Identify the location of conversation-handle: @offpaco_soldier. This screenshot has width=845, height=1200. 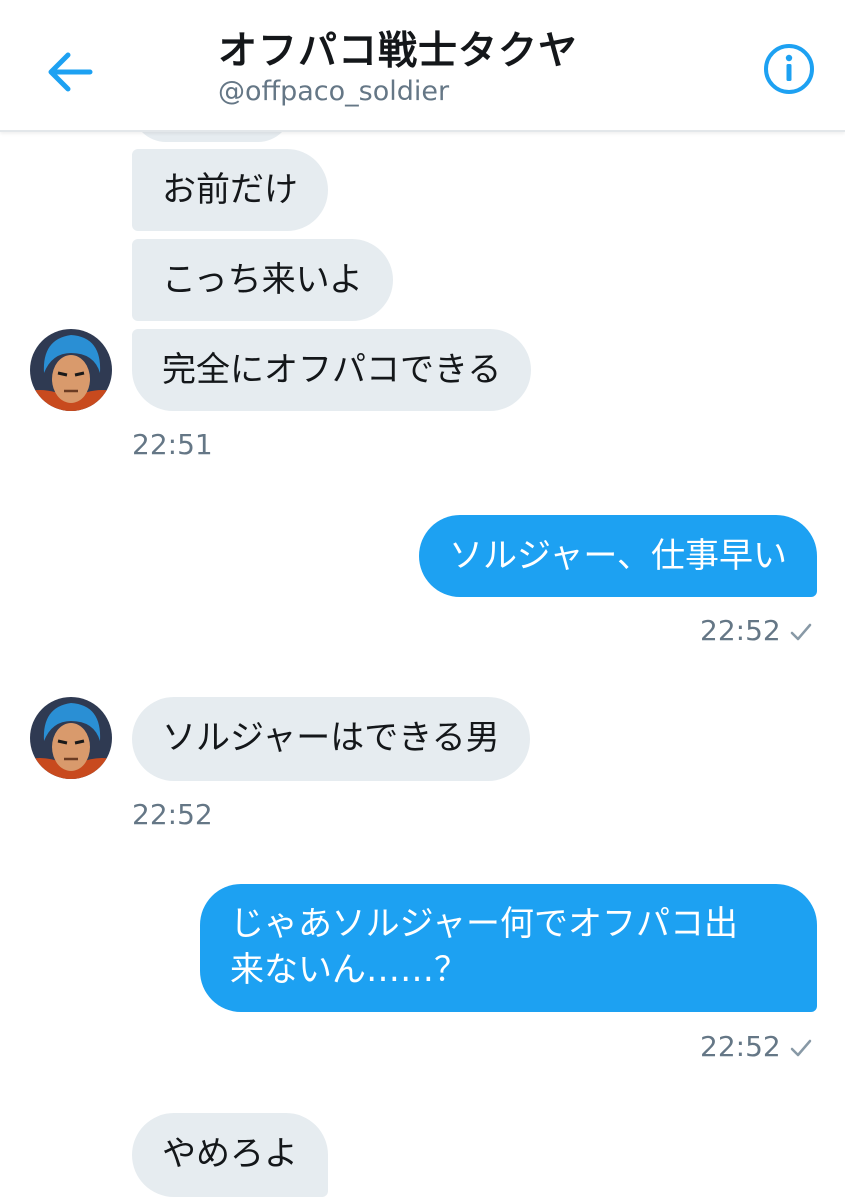
(333, 91).